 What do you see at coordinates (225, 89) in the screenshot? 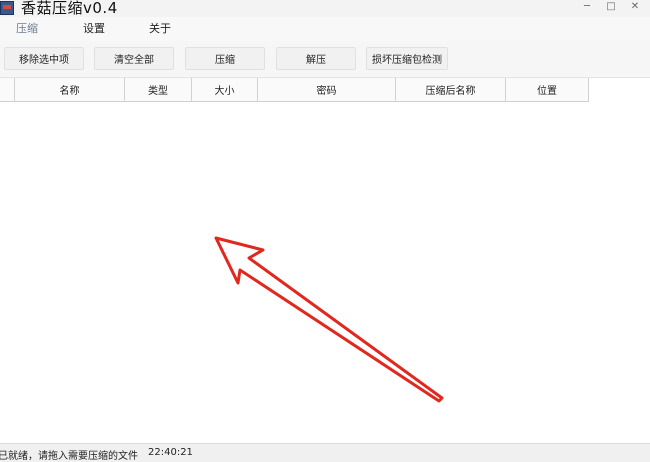
I see `column-header-size: 大小` at bounding box center [225, 89].